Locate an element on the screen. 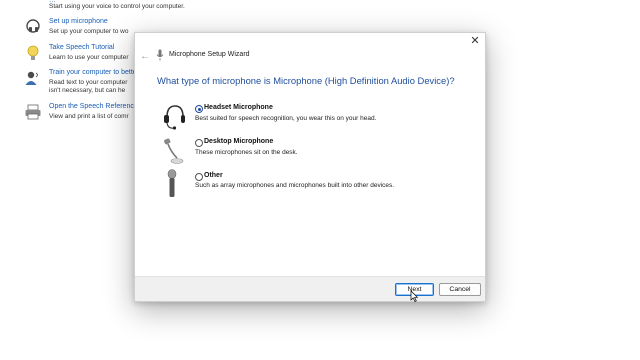 This screenshot has width=640, height=360. close-icon: ✕ is located at coordinates (474, 41).